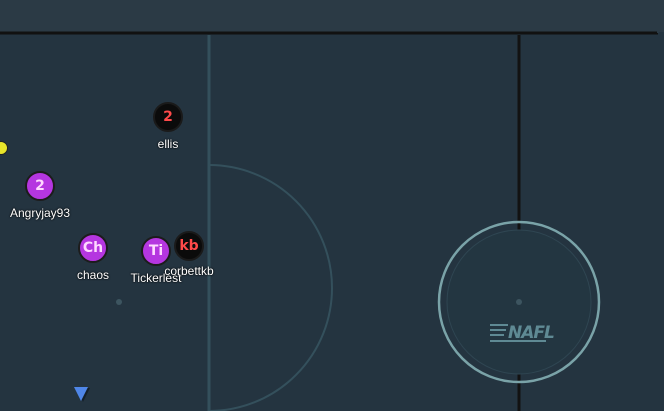 This screenshot has width=664, height=411. I want to click on down-triangle-icon, so click(81, 394).